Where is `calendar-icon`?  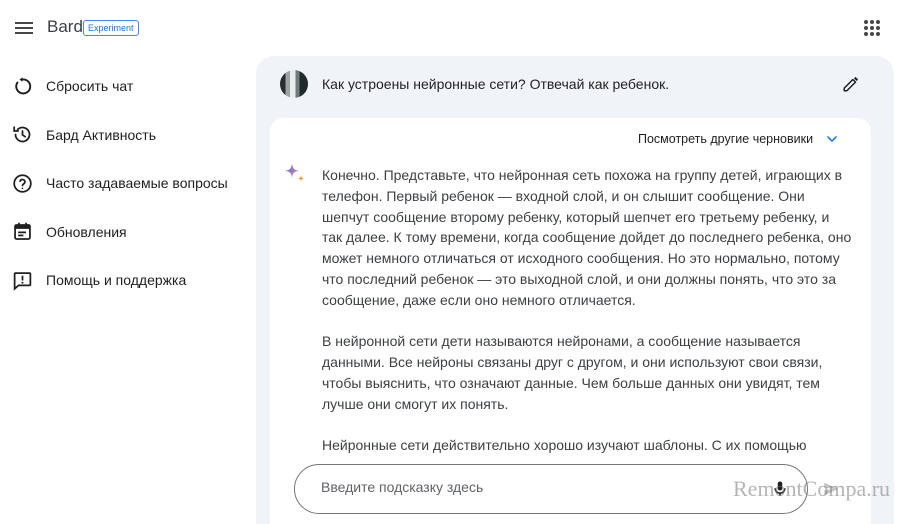 calendar-icon is located at coordinates (22, 231).